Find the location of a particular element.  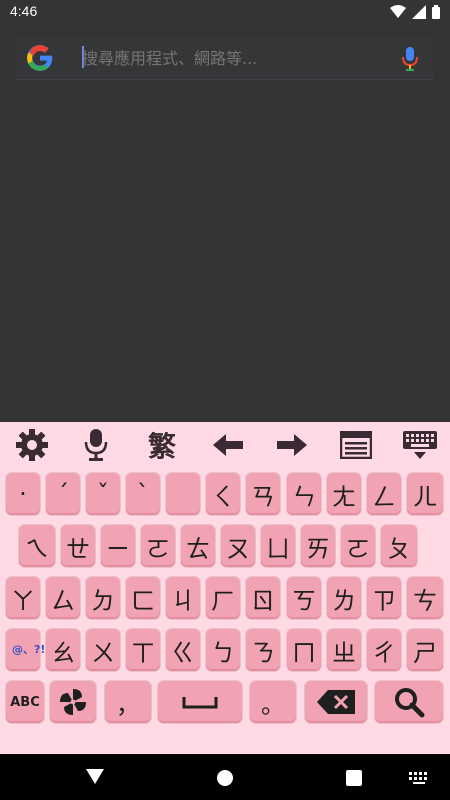

key-row3-2: ㄙ is located at coordinates (63, 598).